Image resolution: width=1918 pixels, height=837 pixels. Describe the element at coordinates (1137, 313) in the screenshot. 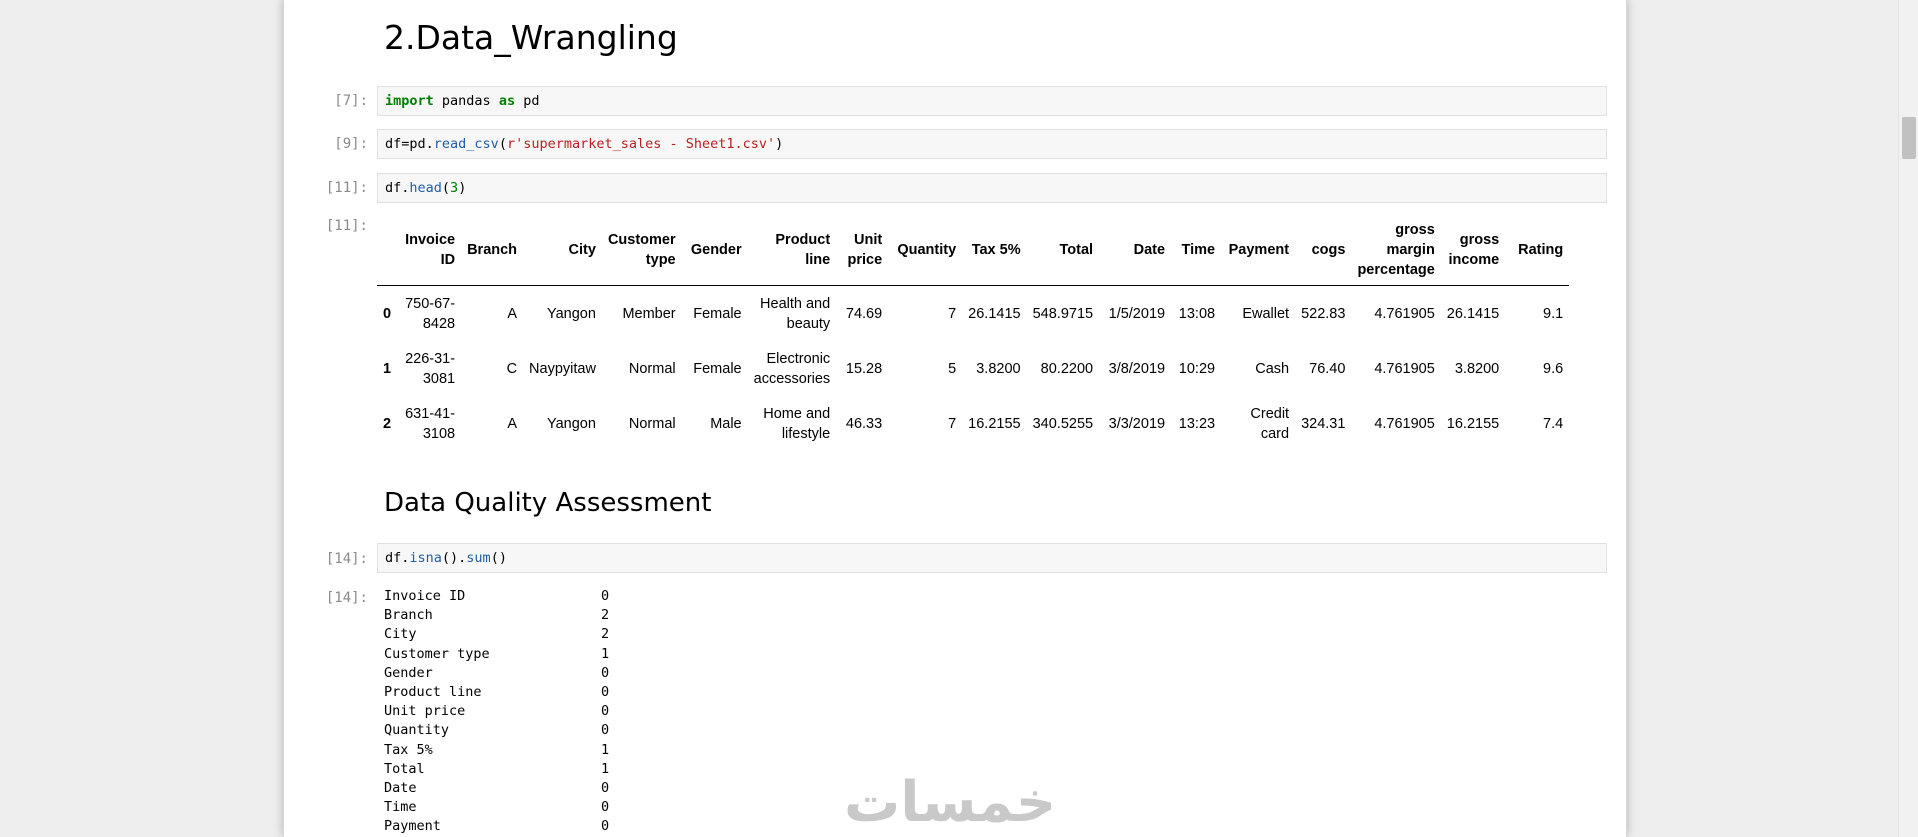

I see `table-cell: 1/5/2019` at that location.